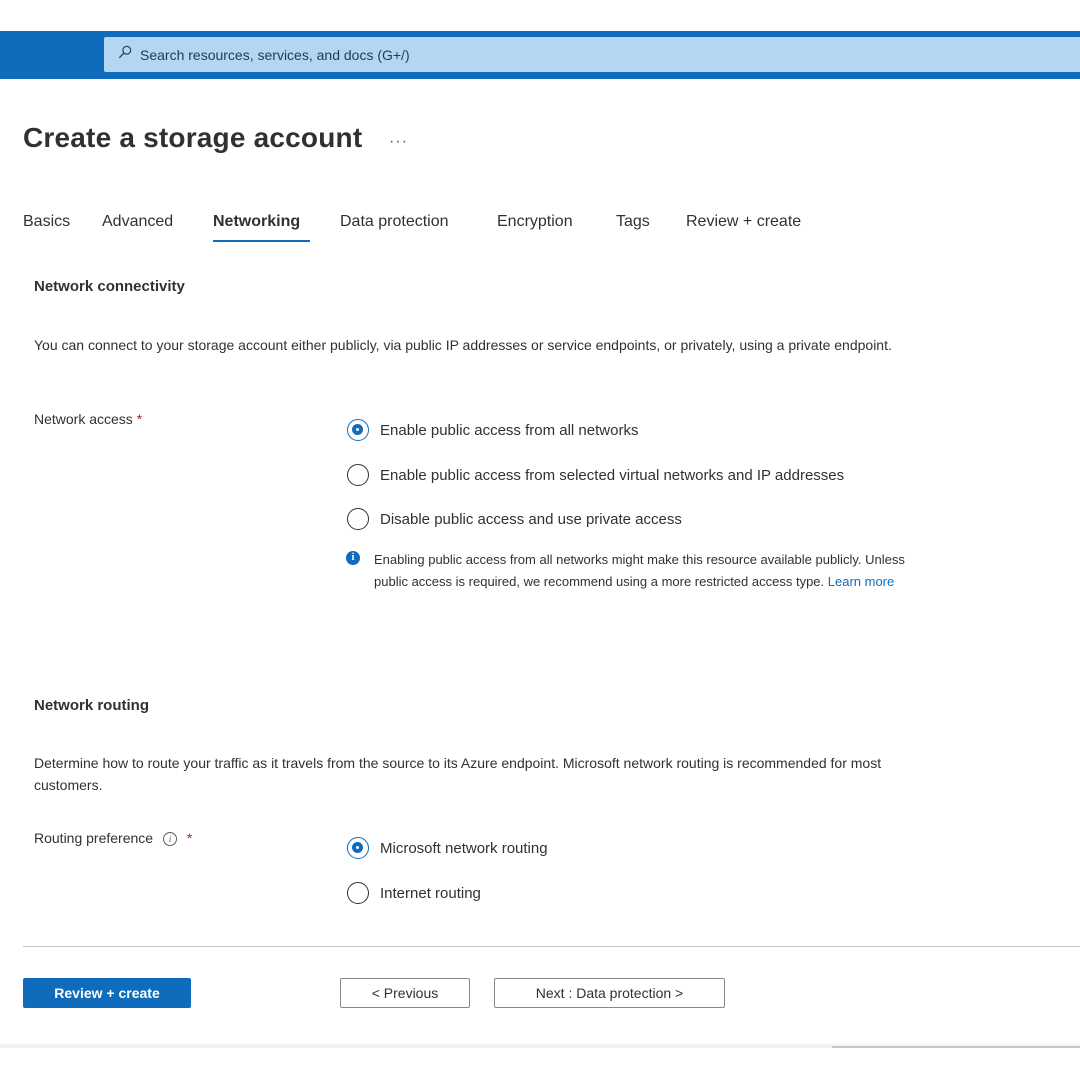  I want to click on horizontal-scrollbar-thumb, so click(956, 1047).